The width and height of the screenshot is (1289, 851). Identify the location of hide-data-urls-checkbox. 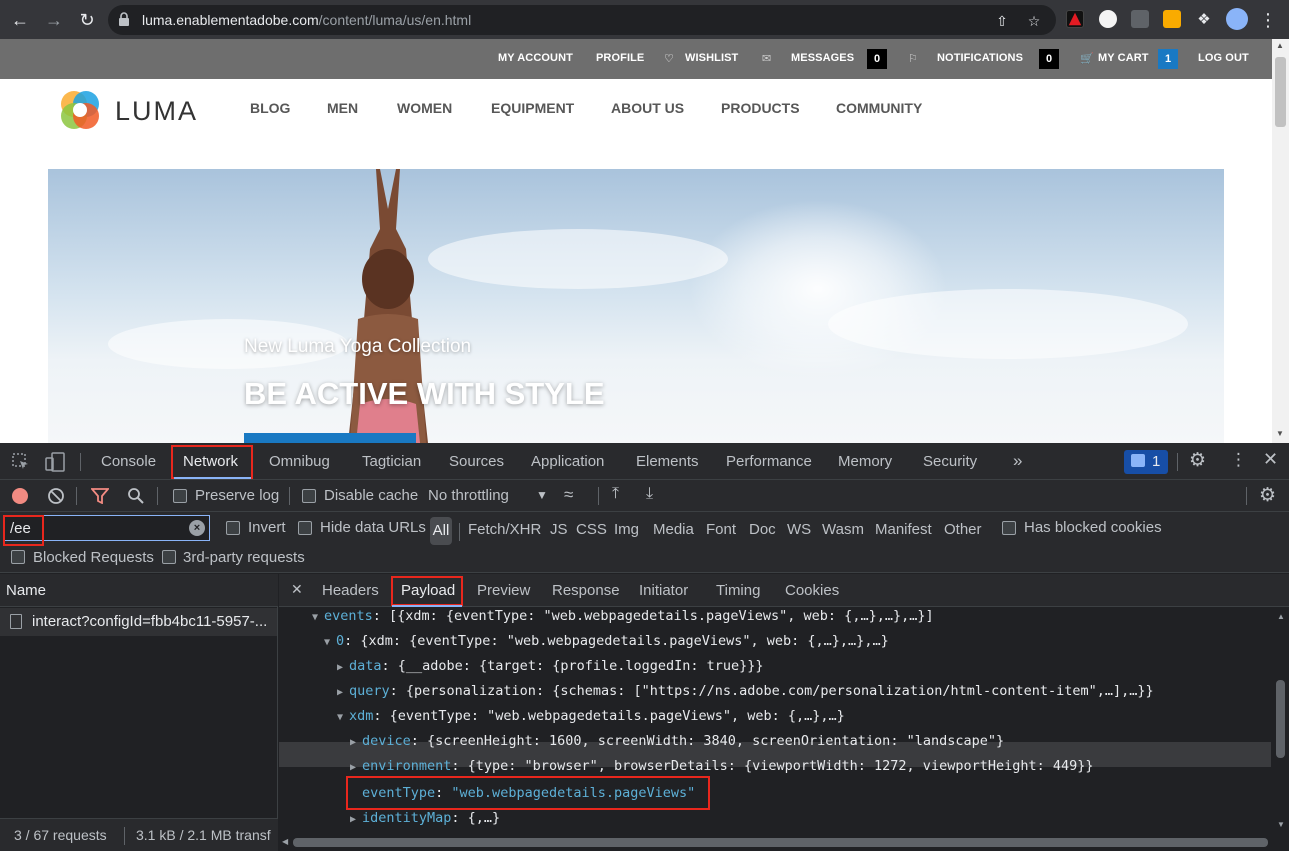
(305, 528).